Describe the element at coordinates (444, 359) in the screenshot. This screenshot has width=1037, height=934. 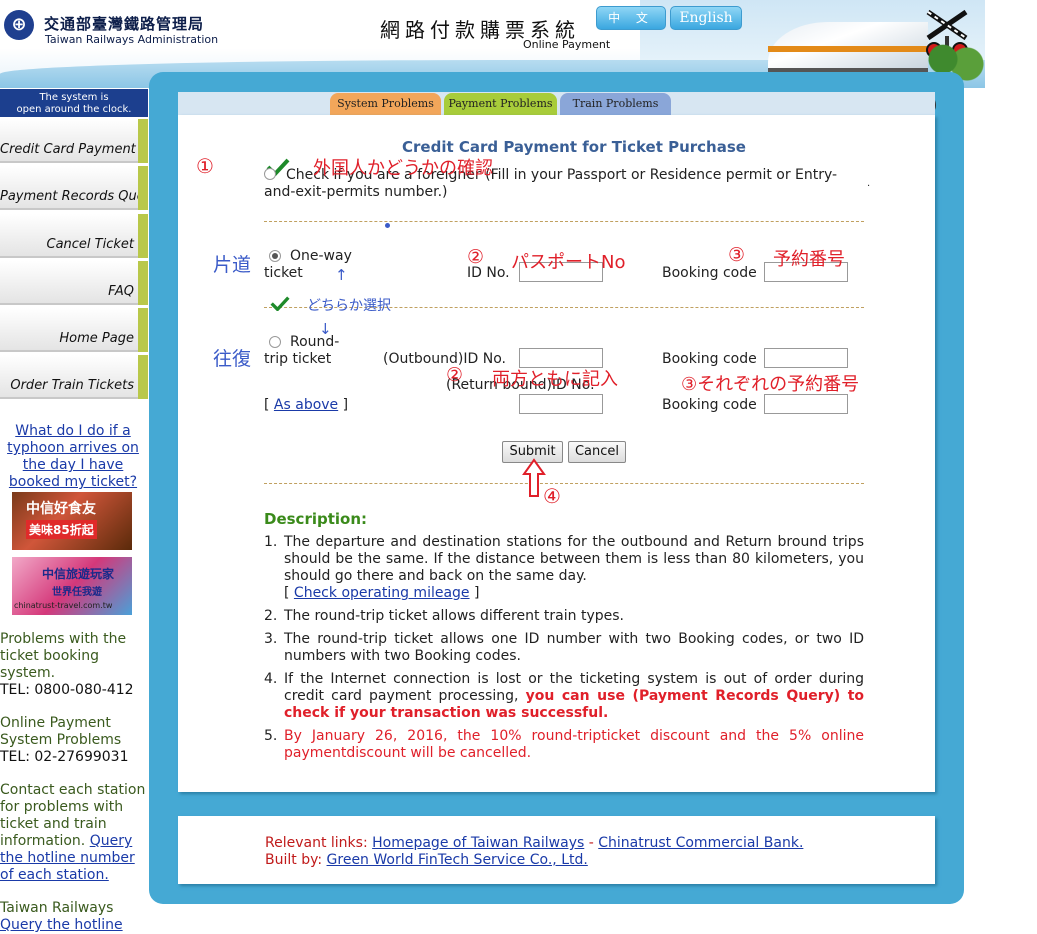
I see `outbound-id-label: (Outbound)ID No.` at that location.